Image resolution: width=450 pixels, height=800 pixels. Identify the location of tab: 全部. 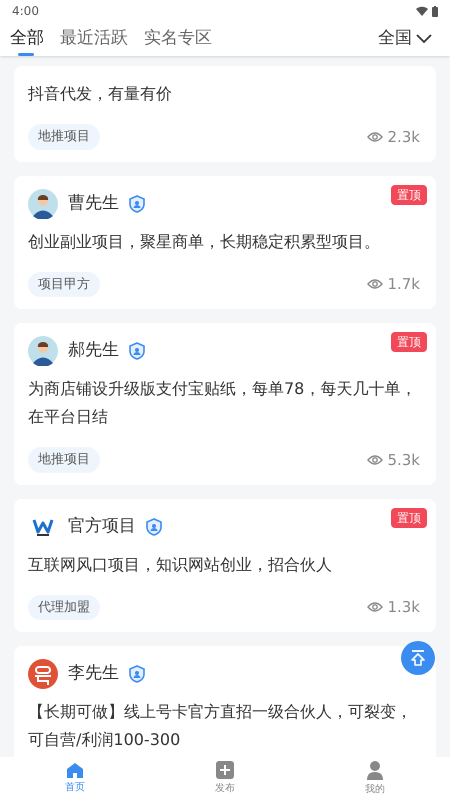
(27, 39).